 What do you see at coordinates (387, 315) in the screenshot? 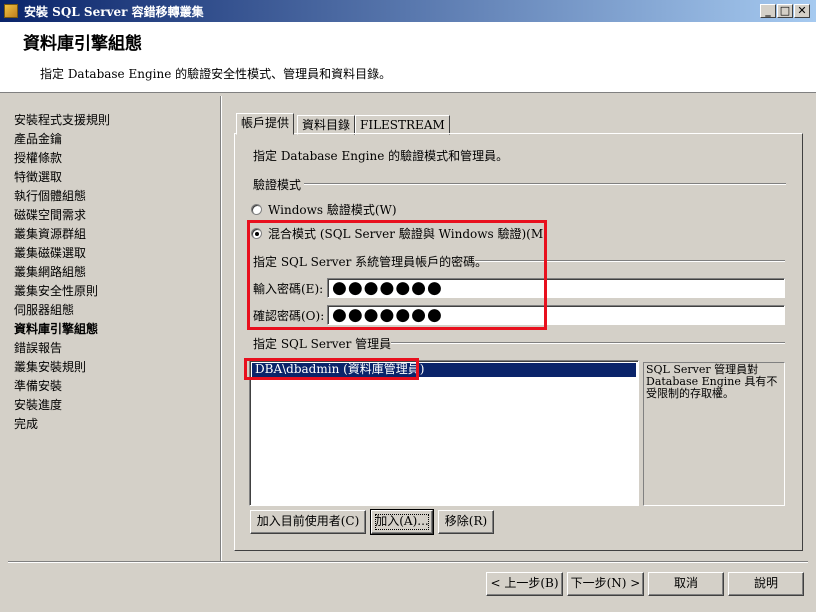
I see `confirm-password-masked-value: ●●●●●●●` at bounding box center [387, 315].